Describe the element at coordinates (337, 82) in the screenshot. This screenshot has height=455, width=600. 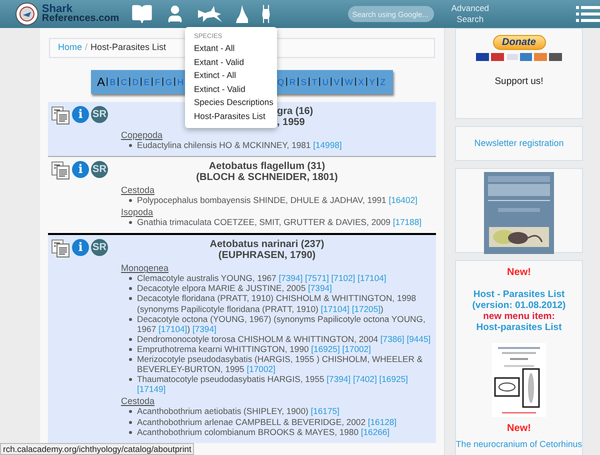
I see `alphabet-link: V` at that location.